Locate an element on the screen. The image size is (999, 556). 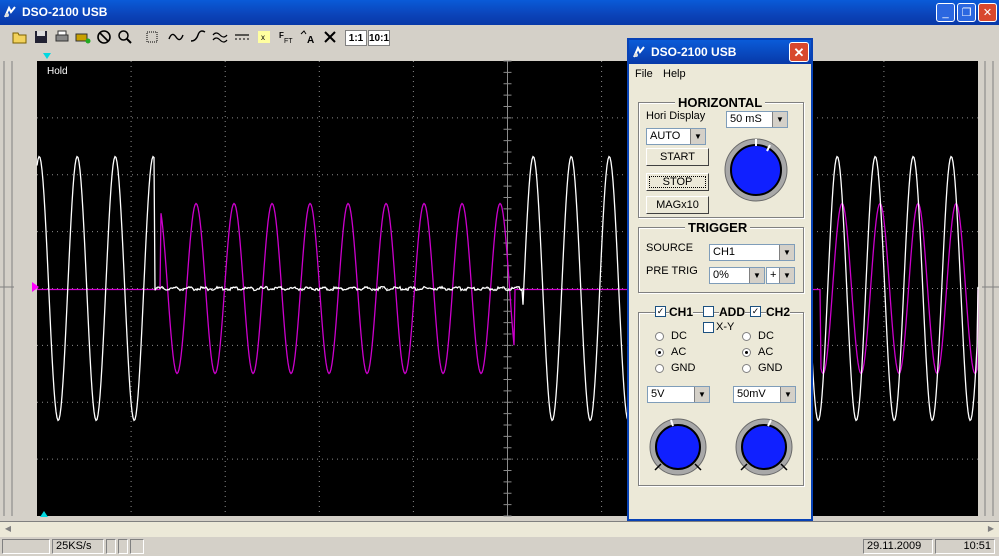
timebase-select: 50 mS ▼ is located at coordinates (757, 119).